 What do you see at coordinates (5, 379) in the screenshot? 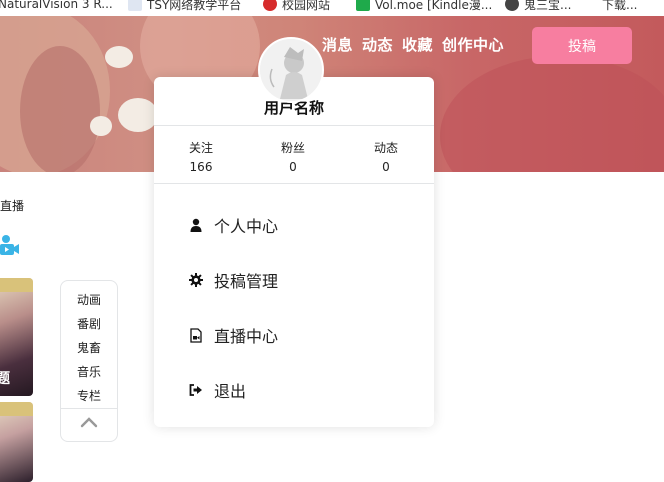
I see `thumbnail-caption: 题` at bounding box center [5, 379].